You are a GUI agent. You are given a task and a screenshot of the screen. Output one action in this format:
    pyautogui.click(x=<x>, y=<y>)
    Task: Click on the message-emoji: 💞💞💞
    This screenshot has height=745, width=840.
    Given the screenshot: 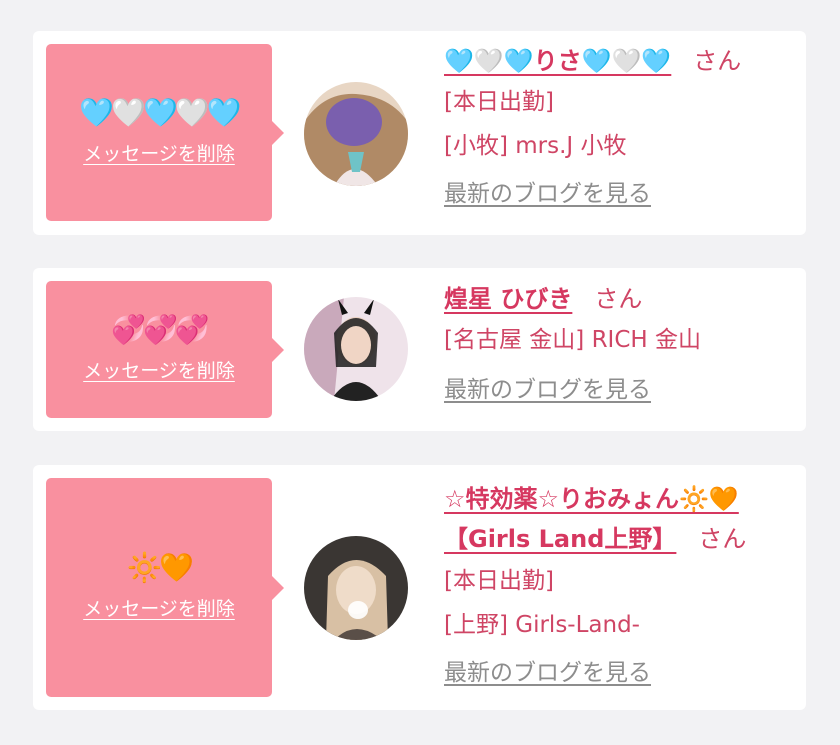 What is the action you would take?
    pyautogui.click(x=160, y=329)
    